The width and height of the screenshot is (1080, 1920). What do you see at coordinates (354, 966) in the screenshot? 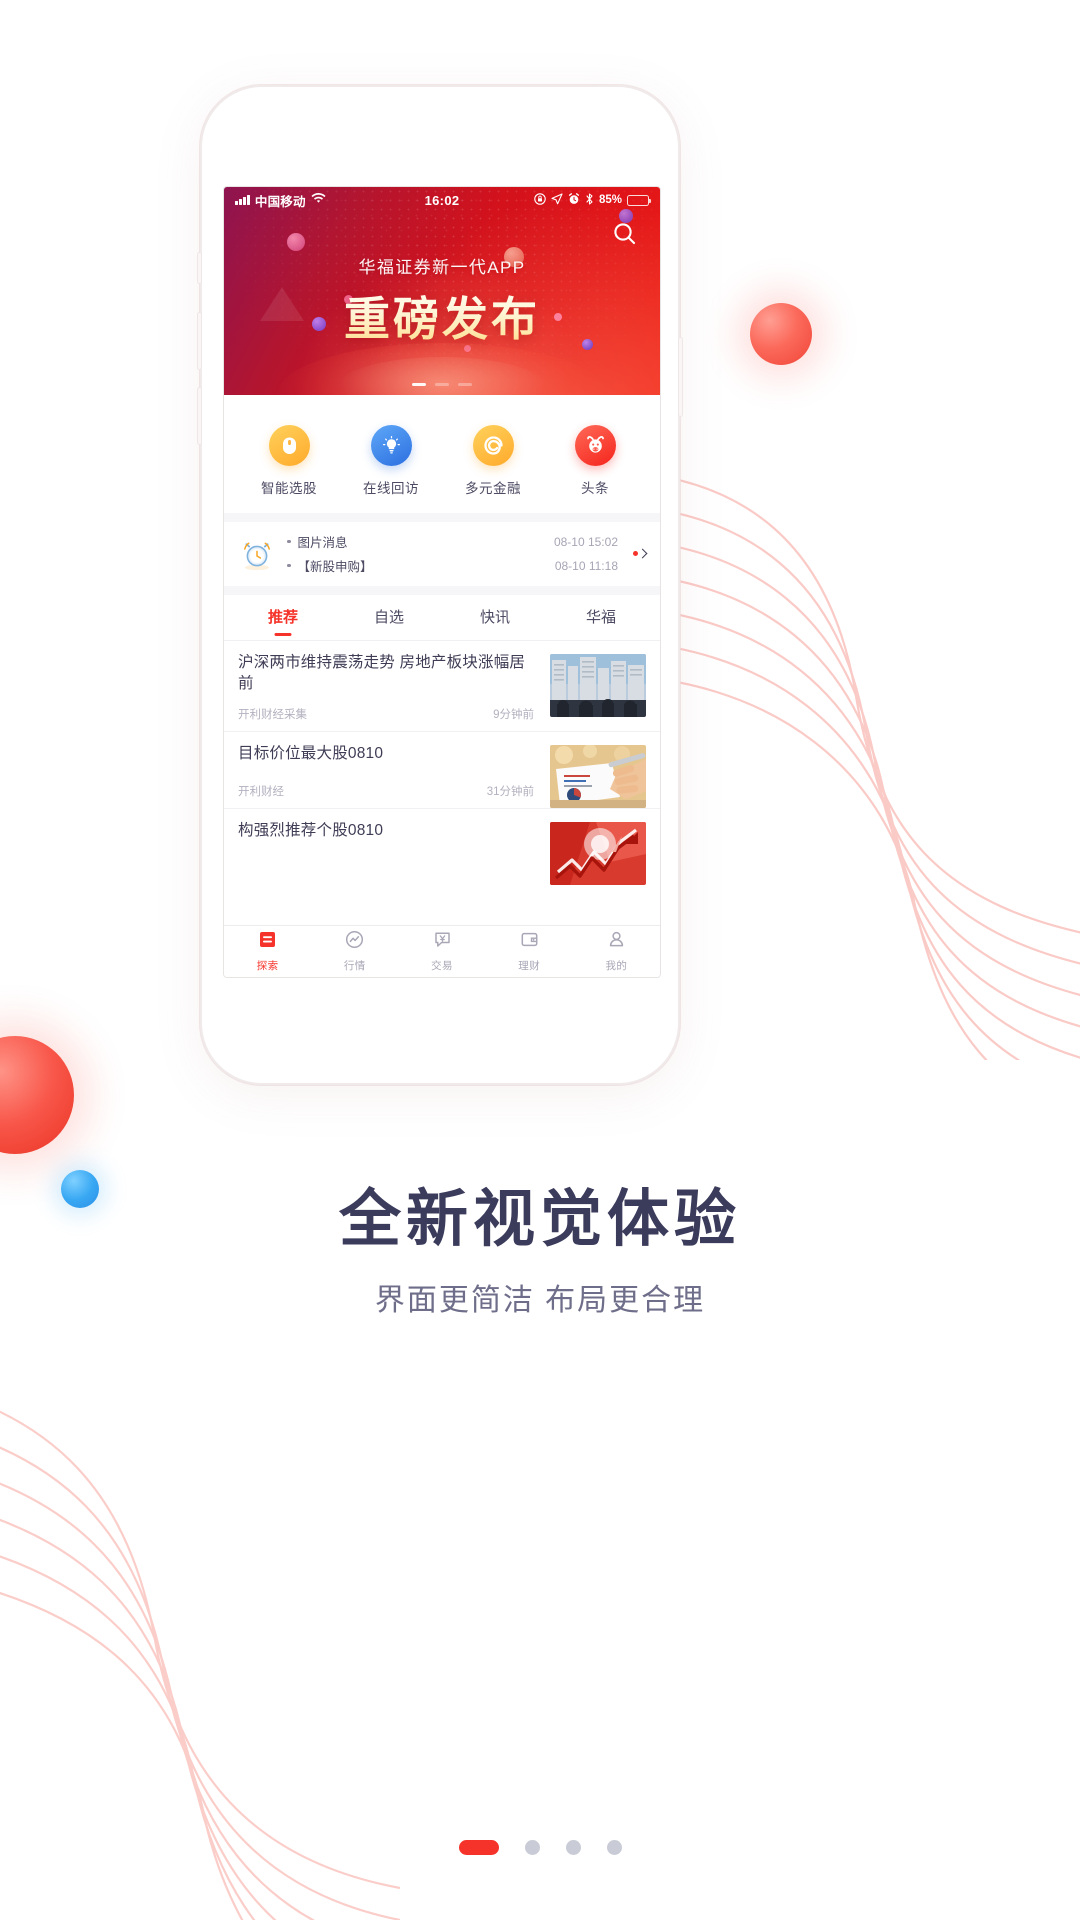
I see `nav-label: 行情` at bounding box center [354, 966].